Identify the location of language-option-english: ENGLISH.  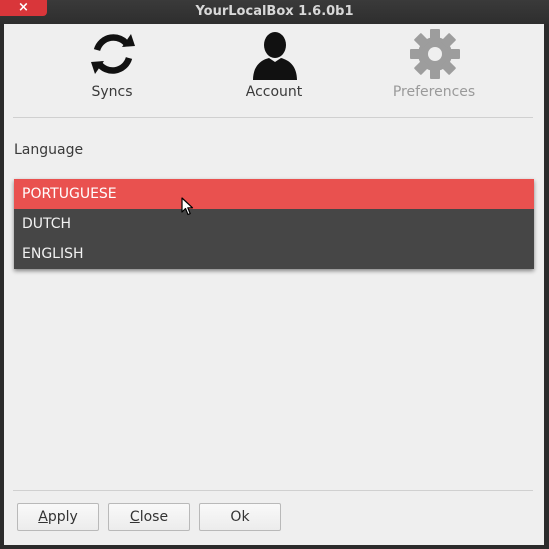
(274, 254).